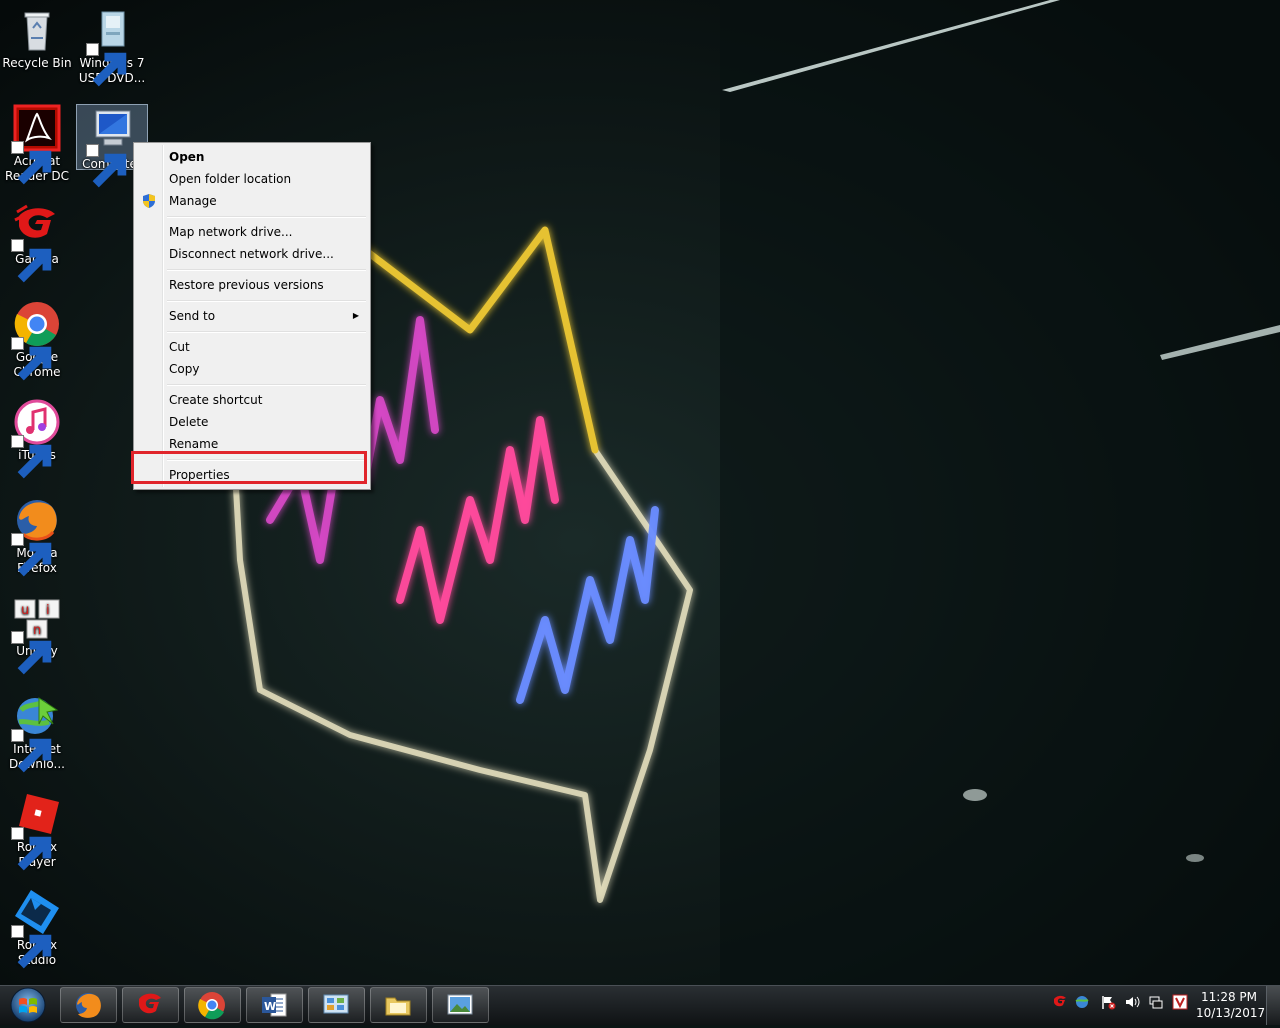 The width and height of the screenshot is (1280, 1028). I want to click on desktop-icon-roblox-player: Roblox Player, so click(37, 830).